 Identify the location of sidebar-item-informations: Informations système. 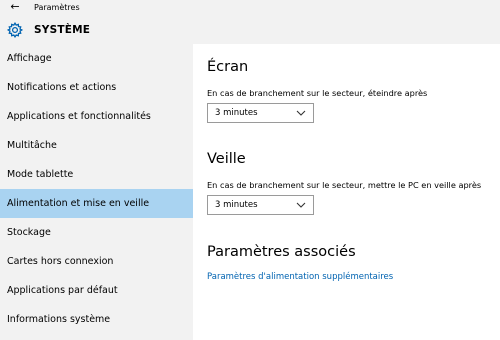
(96, 319).